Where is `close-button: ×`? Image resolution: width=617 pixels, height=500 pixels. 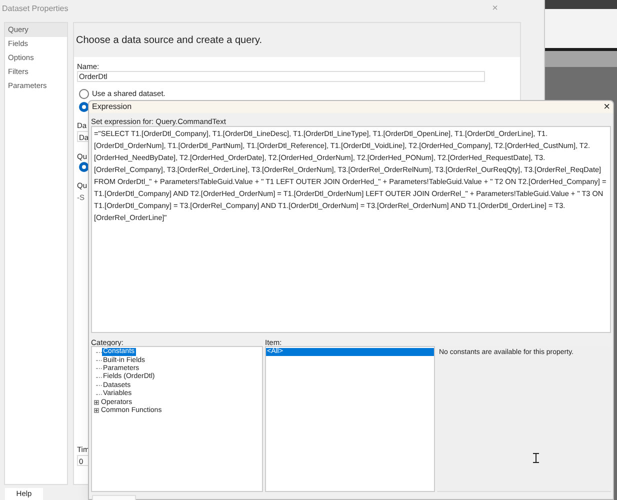 close-button: × is located at coordinates (607, 107).